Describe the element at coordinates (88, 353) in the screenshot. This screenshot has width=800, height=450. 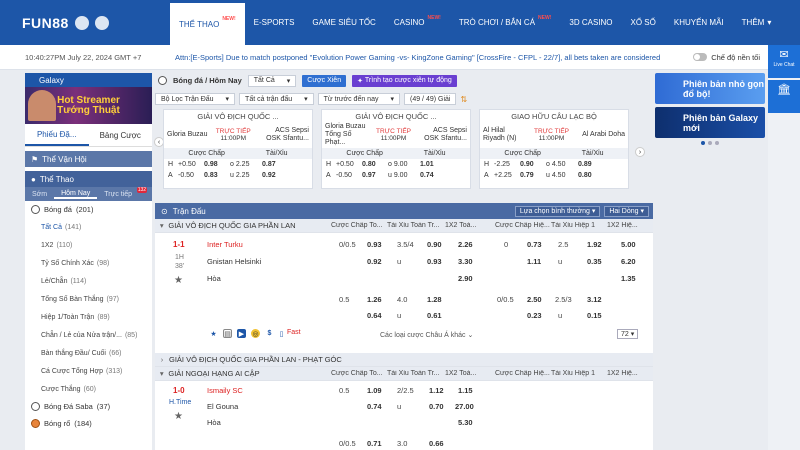
I see `list-item: Bàn thắng Đầu/ Cuối (66)` at that location.